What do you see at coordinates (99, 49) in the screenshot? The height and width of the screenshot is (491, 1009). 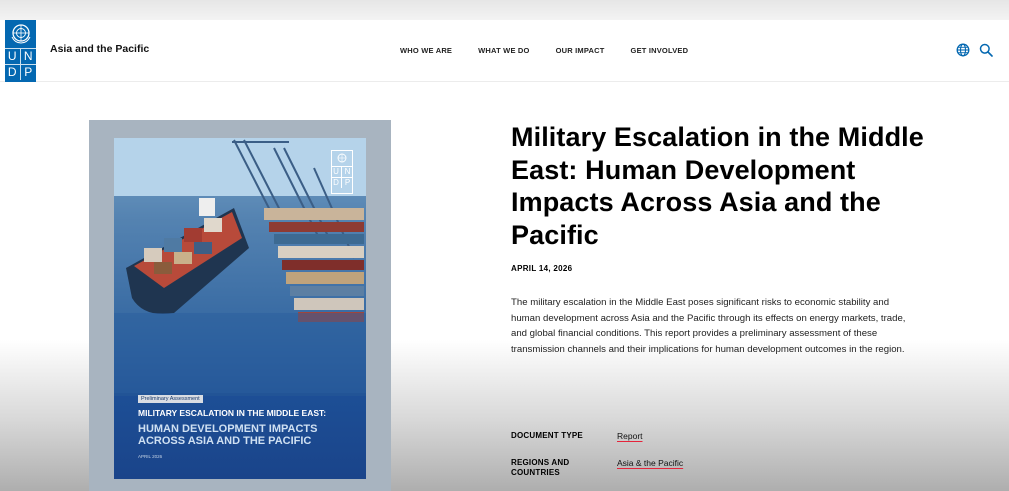 I see `site-name: Asia and the Pacific` at bounding box center [99, 49].